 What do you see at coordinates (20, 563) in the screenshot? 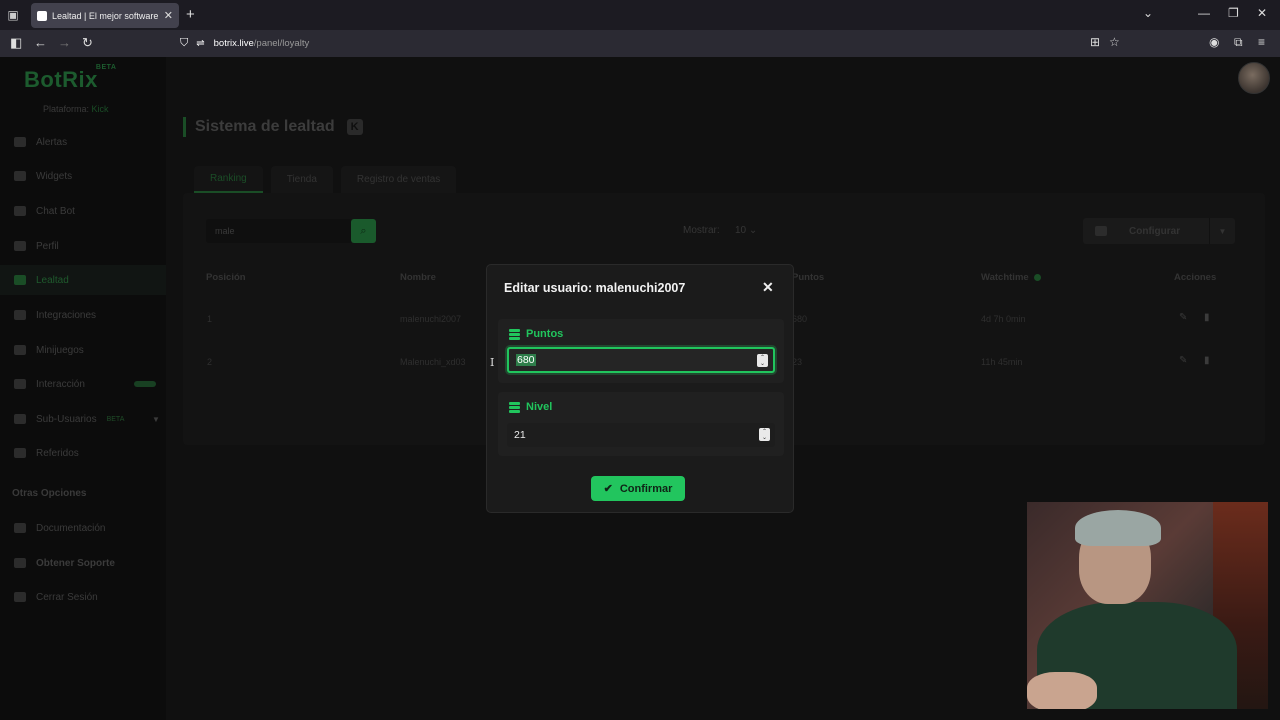
I see `discord-icon` at bounding box center [20, 563].